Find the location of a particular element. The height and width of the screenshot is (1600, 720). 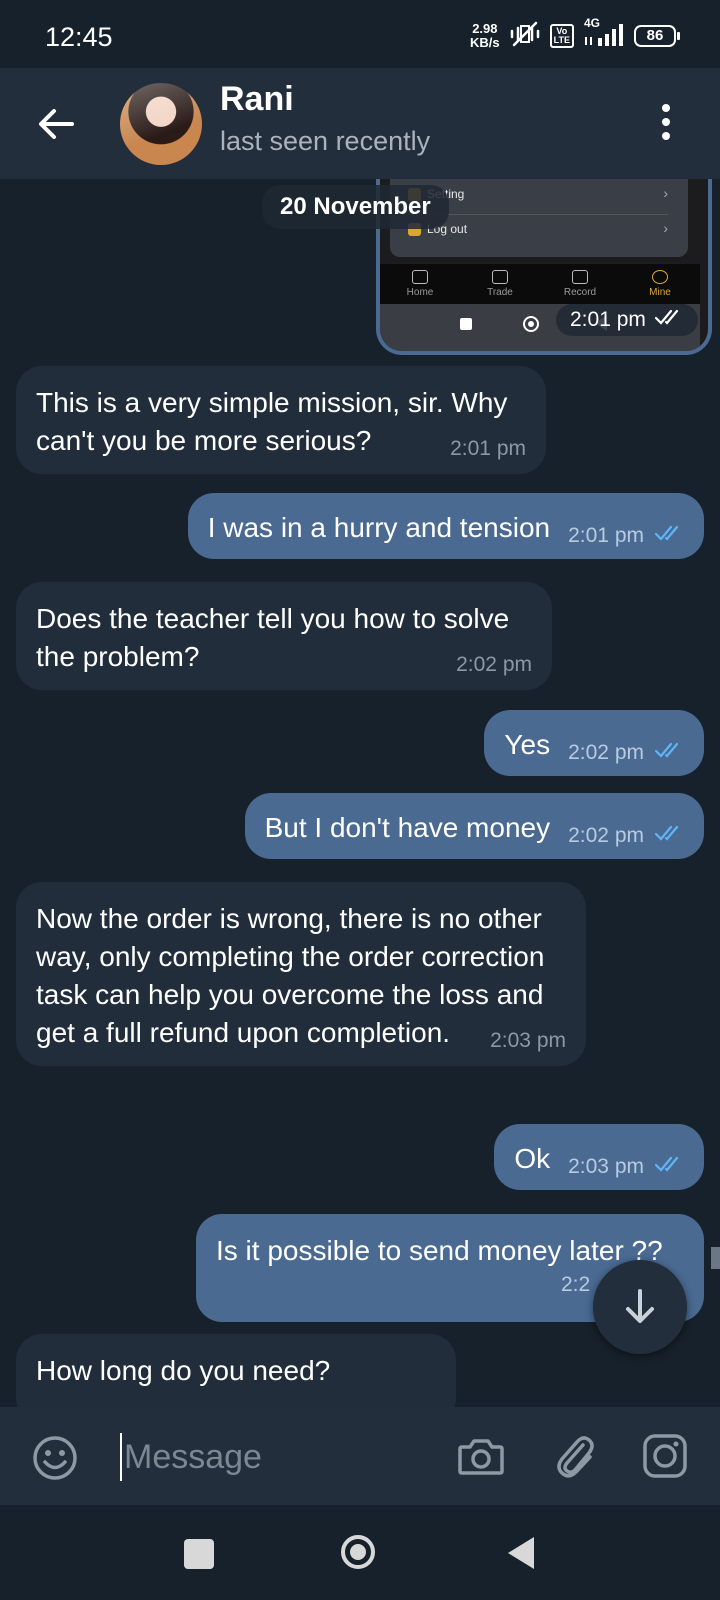

date-separator: 20 November is located at coordinates (355, 207).